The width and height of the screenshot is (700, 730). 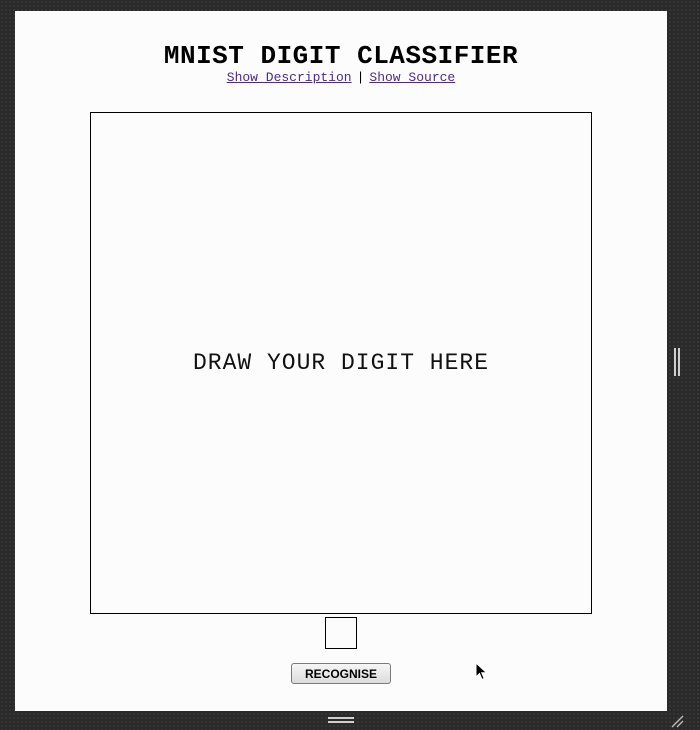 I want to click on show-source-link: Show Source, so click(x=412, y=77).